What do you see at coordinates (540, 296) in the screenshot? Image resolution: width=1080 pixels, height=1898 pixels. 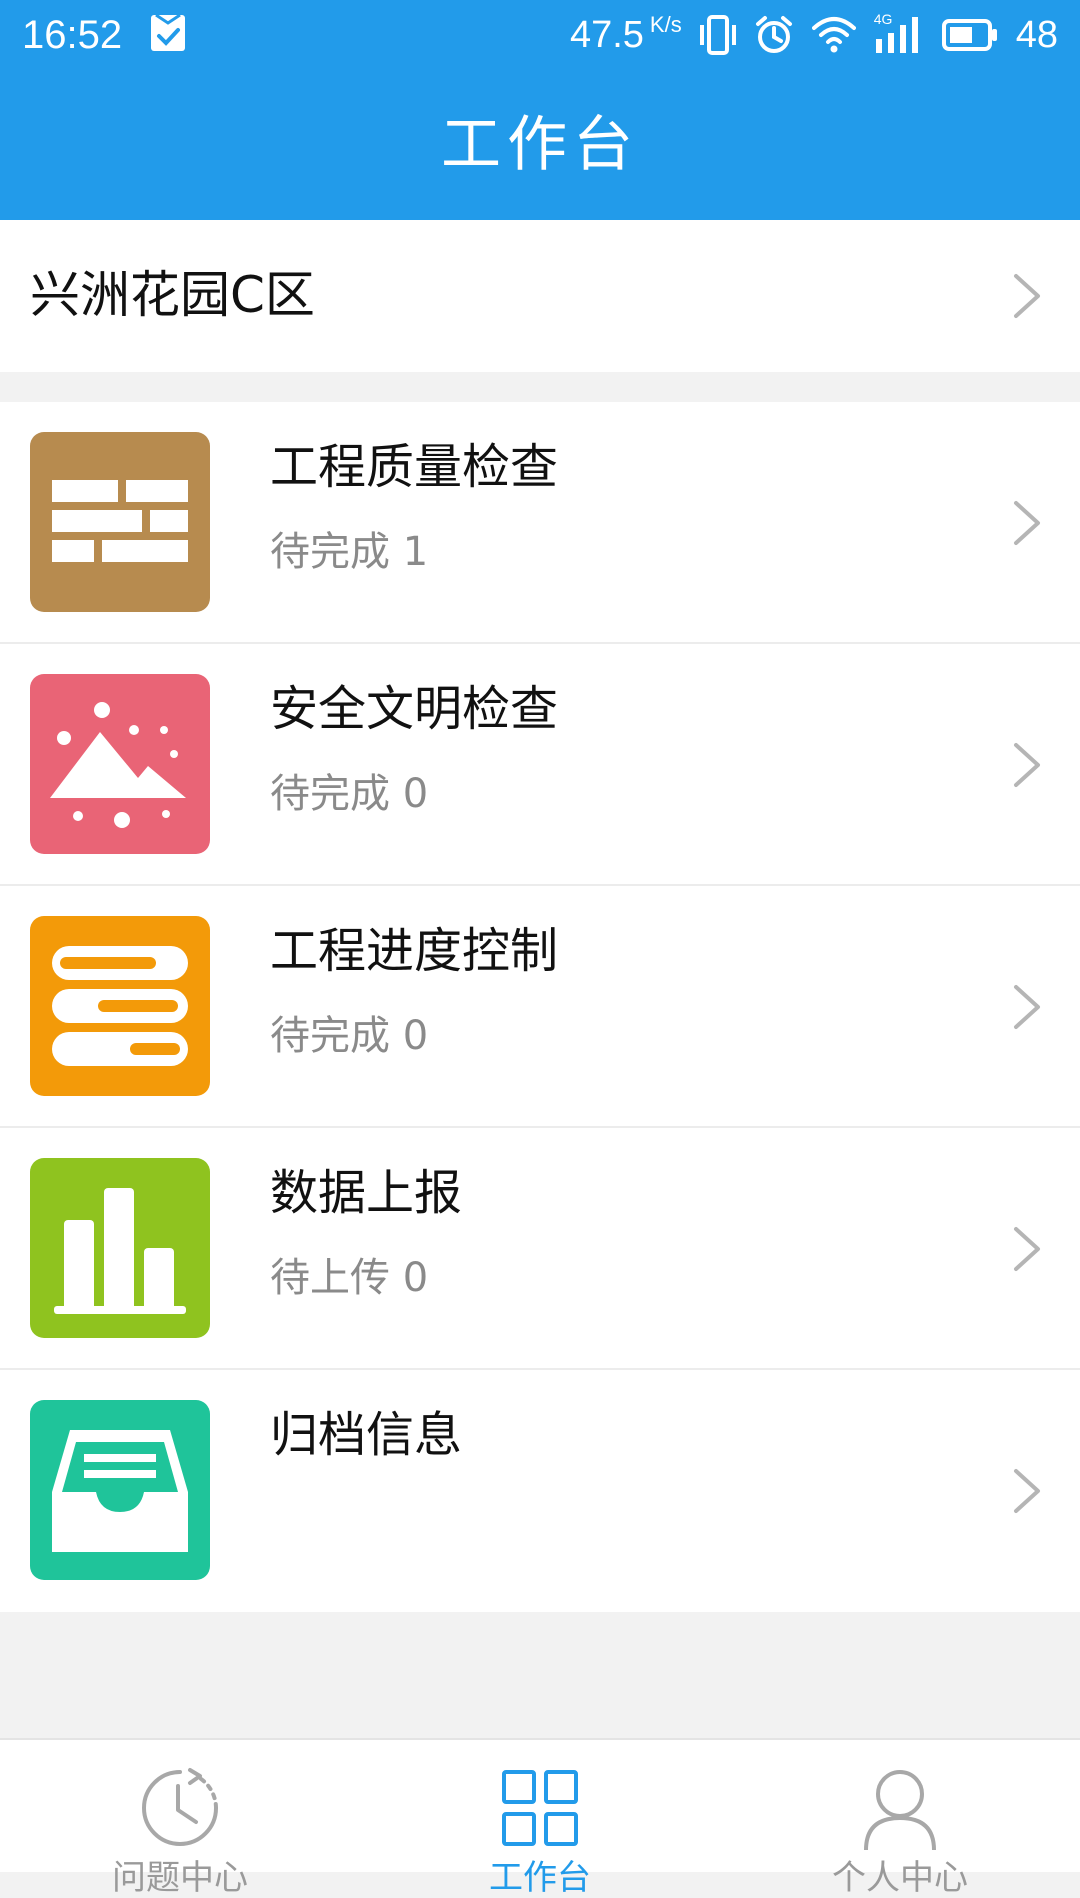 I see `project-selector: 兴洲花园C区` at bounding box center [540, 296].